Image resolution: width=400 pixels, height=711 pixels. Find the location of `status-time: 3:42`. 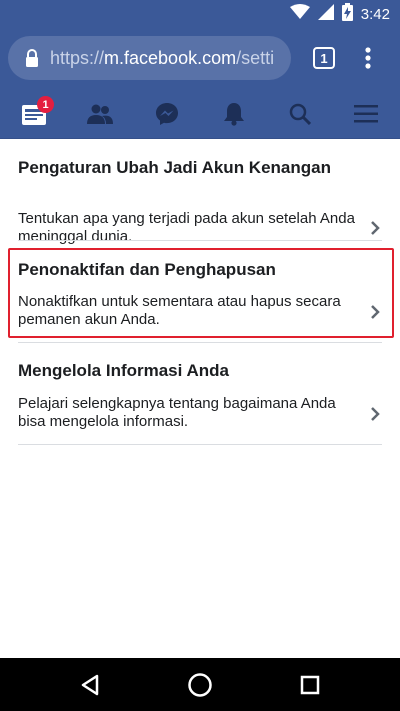

status-time: 3:42 is located at coordinates (375, 14).